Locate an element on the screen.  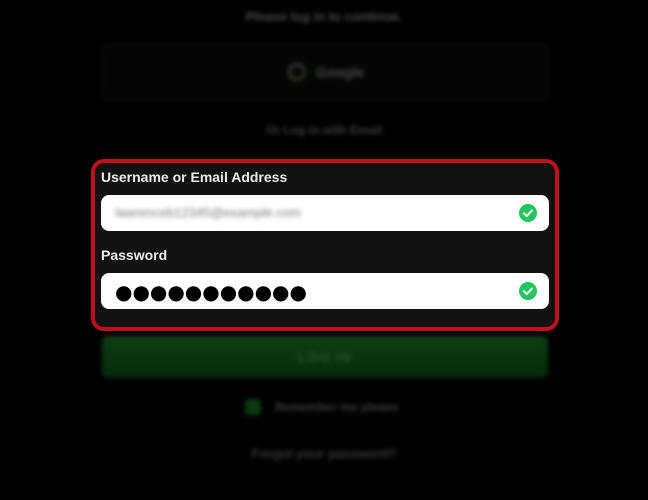
username-value: lawrenceb12345@example.com is located at coordinates (208, 212).